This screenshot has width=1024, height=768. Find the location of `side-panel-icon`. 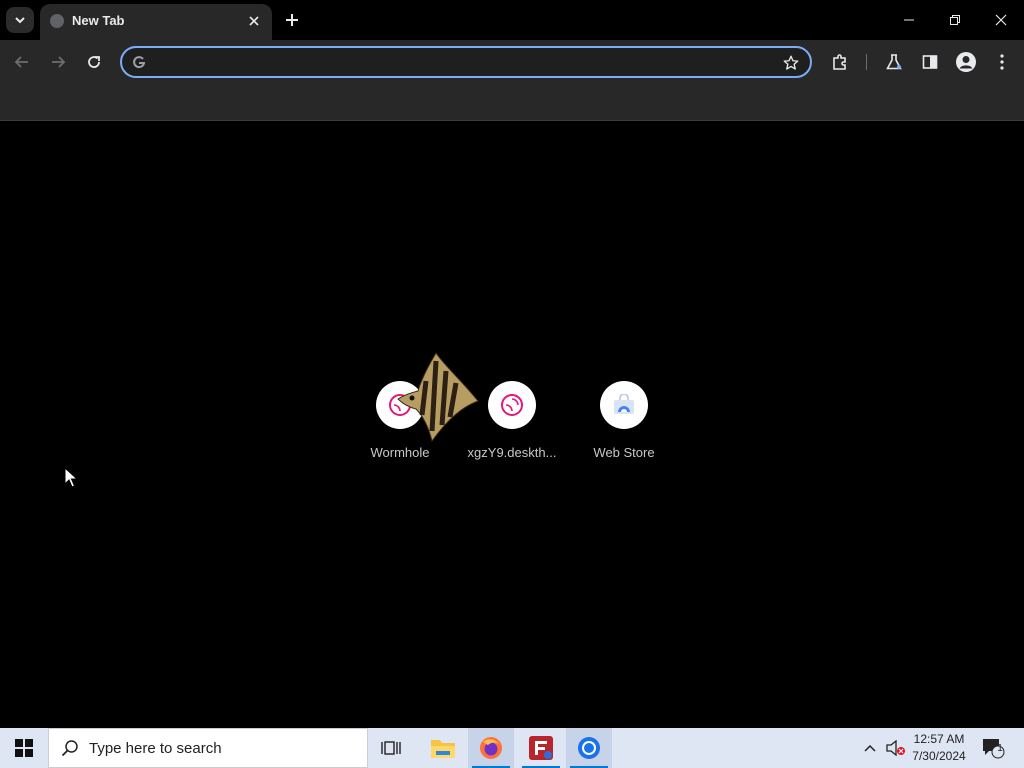

side-panel-icon is located at coordinates (930, 62).